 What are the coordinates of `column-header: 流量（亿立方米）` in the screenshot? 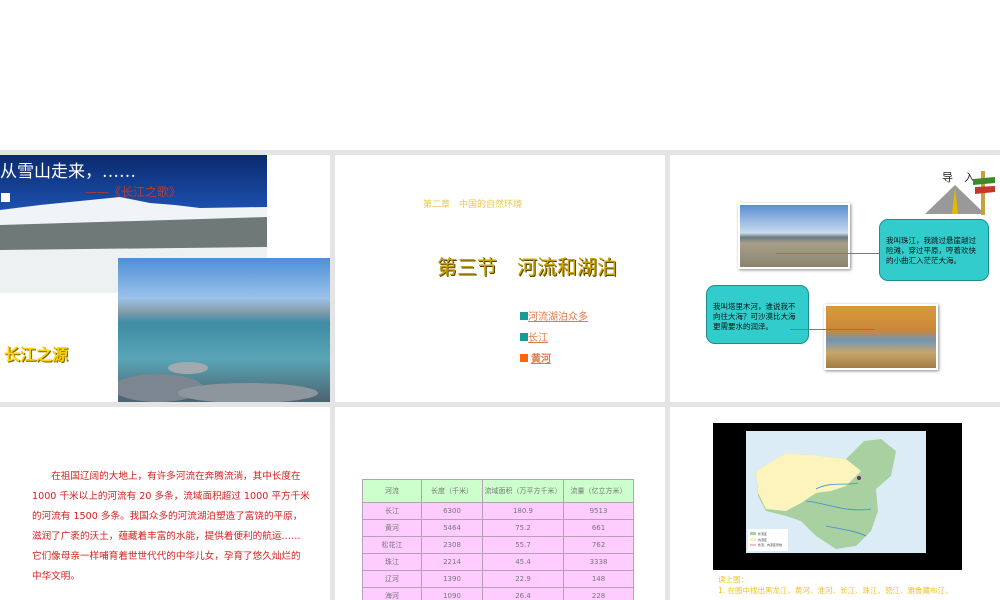 It's located at (598, 491).